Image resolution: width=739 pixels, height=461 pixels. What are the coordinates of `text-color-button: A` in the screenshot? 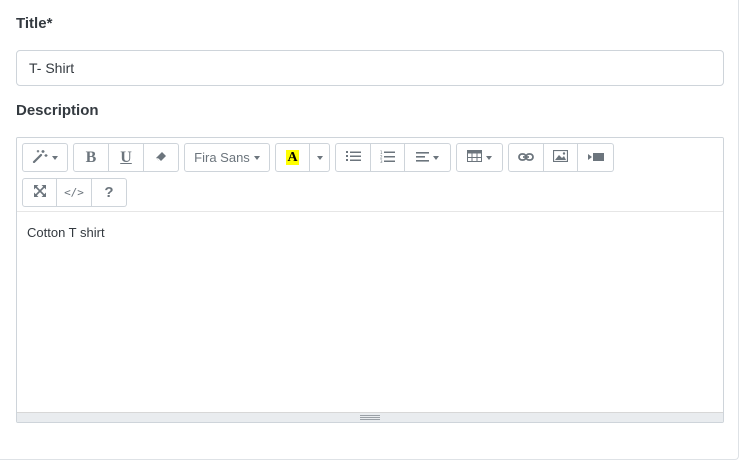 It's located at (292, 157).